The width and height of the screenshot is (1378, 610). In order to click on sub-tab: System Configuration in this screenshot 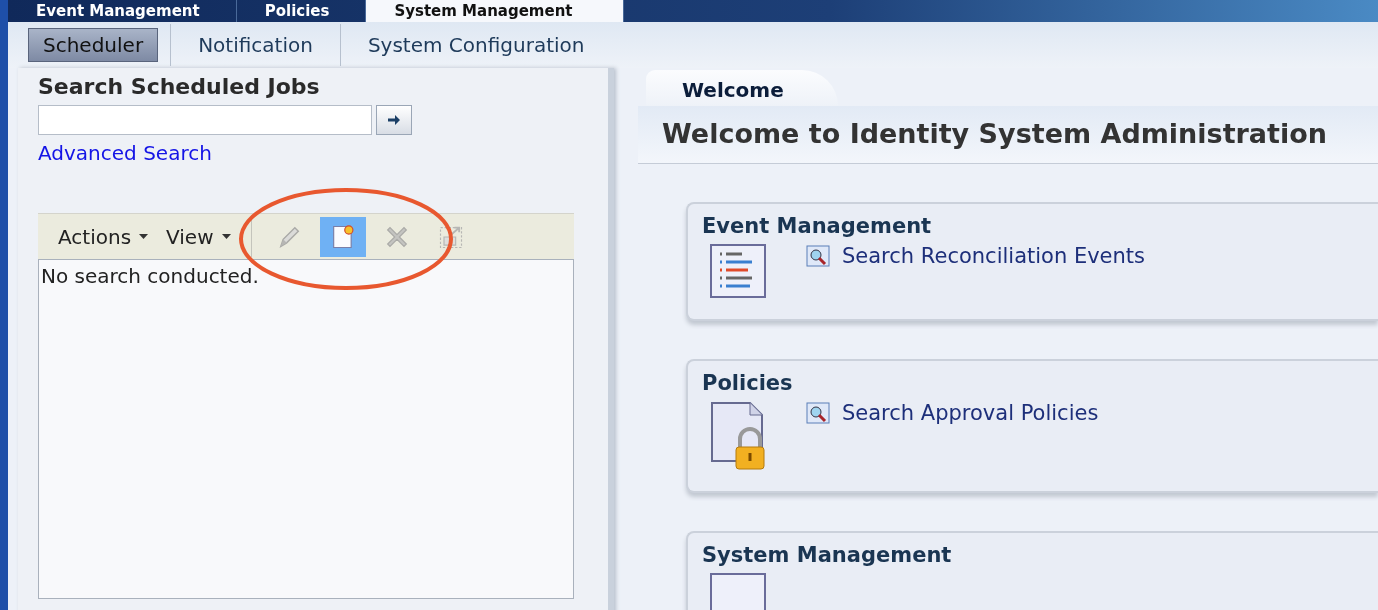, I will do `click(476, 45)`.